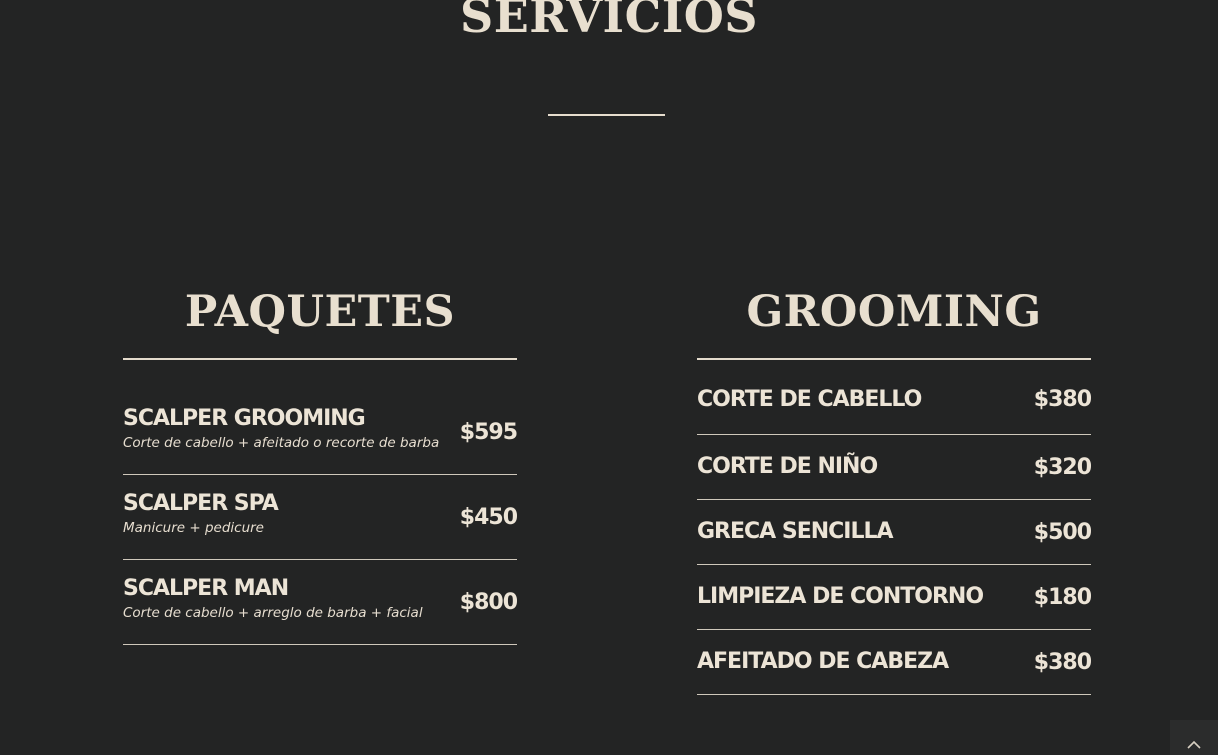 This screenshot has width=1218, height=755. What do you see at coordinates (1062, 532) in the screenshot?
I see `service-price: $500` at bounding box center [1062, 532].